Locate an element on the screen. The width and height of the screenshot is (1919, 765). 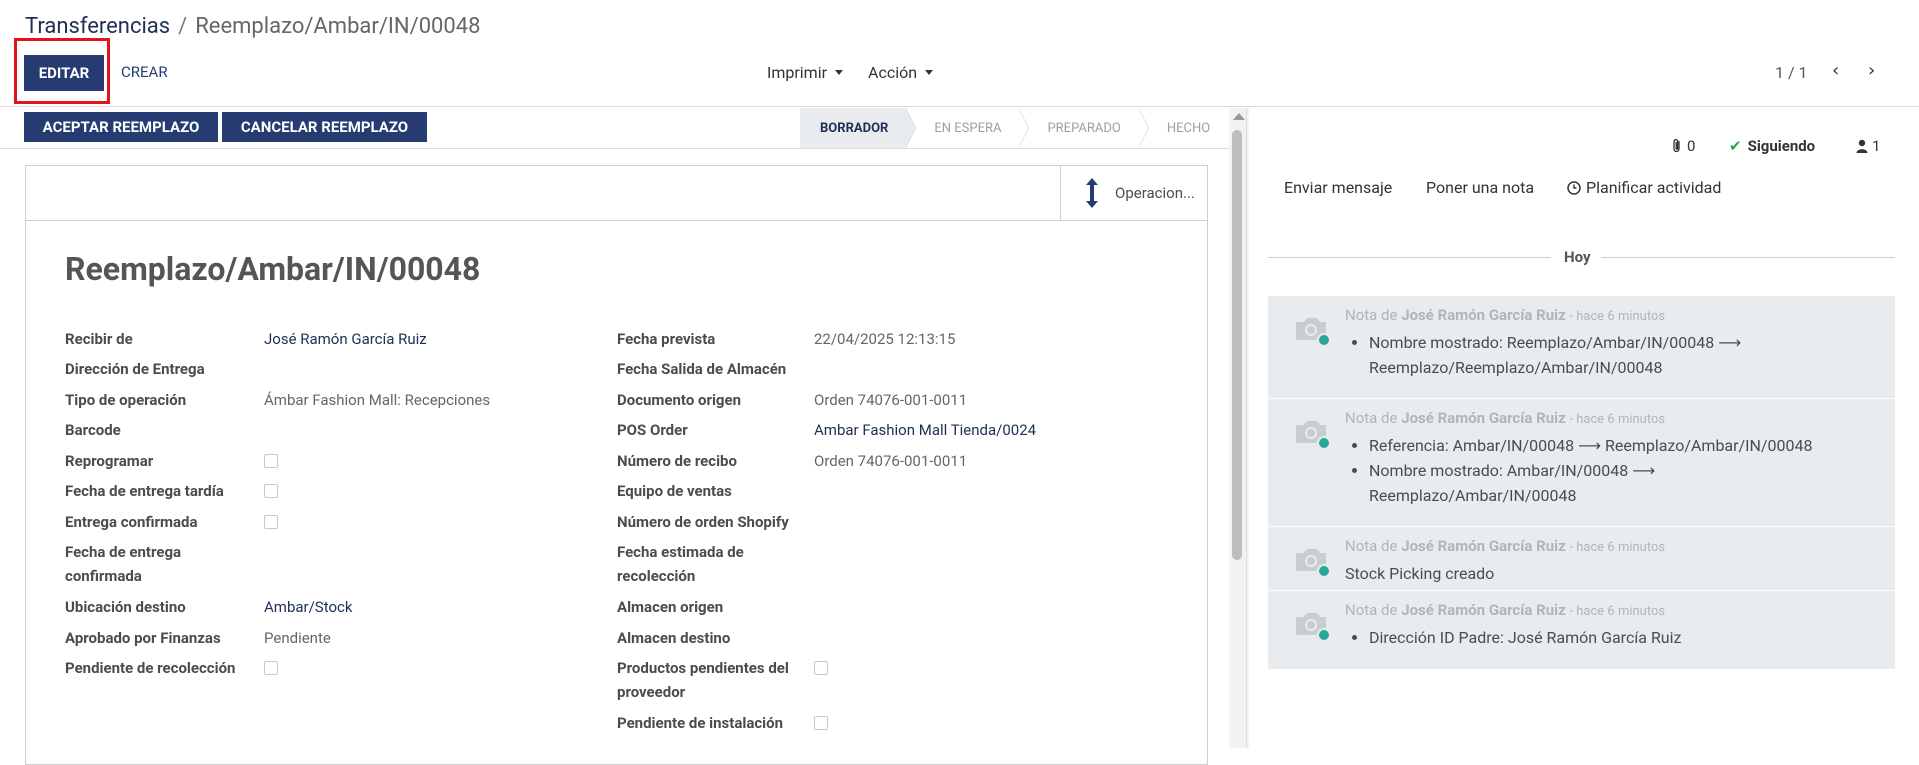
record-title: Reemplazo/Ambar/IN/00048 is located at coordinates (273, 269).